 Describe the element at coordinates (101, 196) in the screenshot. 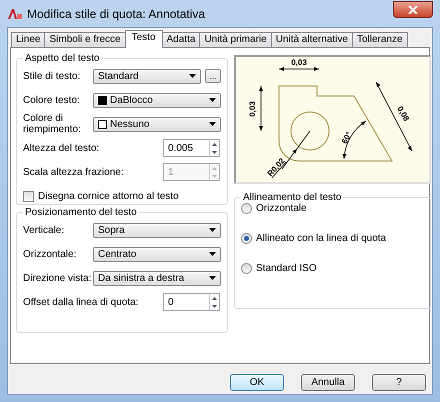

I see `checkbox-label: Disegna cornice attorno al testo` at that location.